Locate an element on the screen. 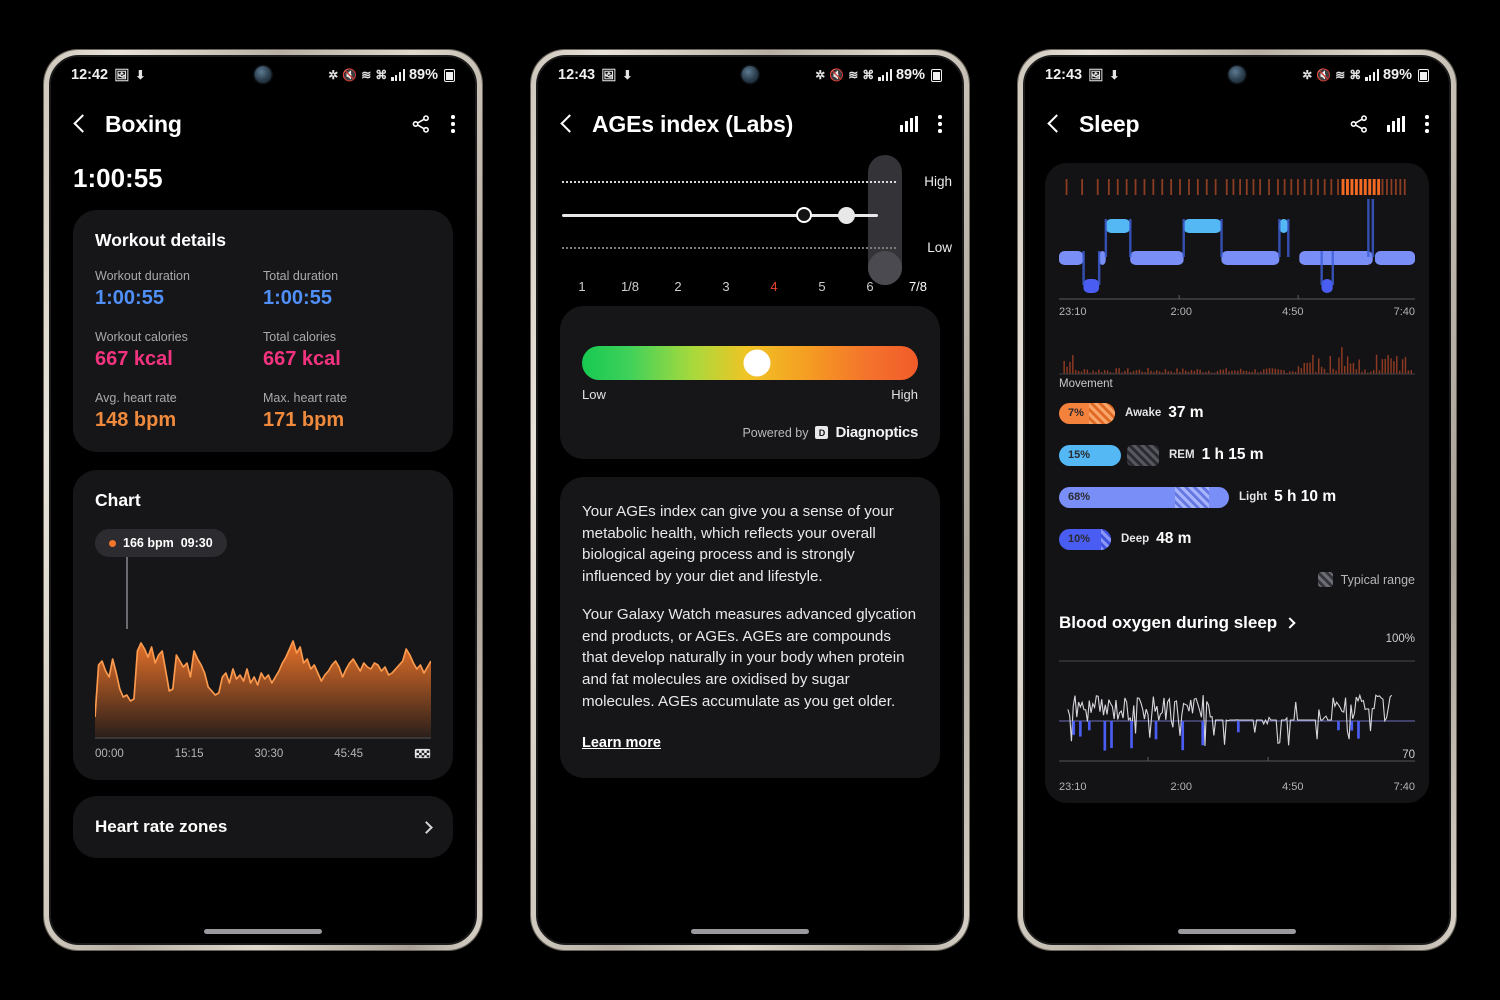 The height and width of the screenshot is (1000, 1500). selected-tick-badge is located at coordinates (885, 268).